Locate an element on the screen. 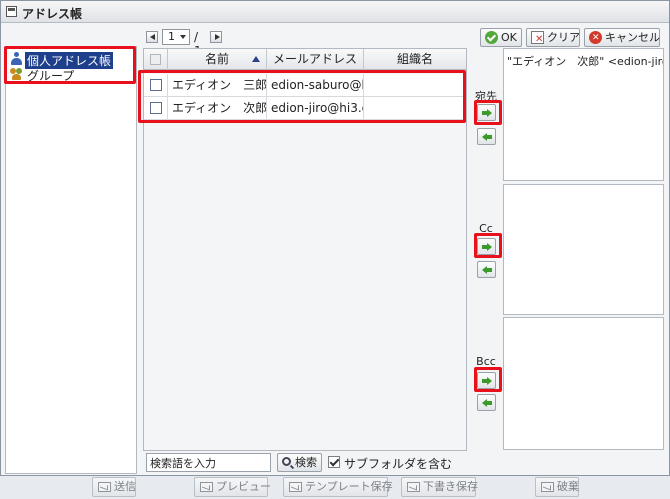 This screenshot has height=499, width=670. header-org-label: 組織名 is located at coordinates (414, 59).